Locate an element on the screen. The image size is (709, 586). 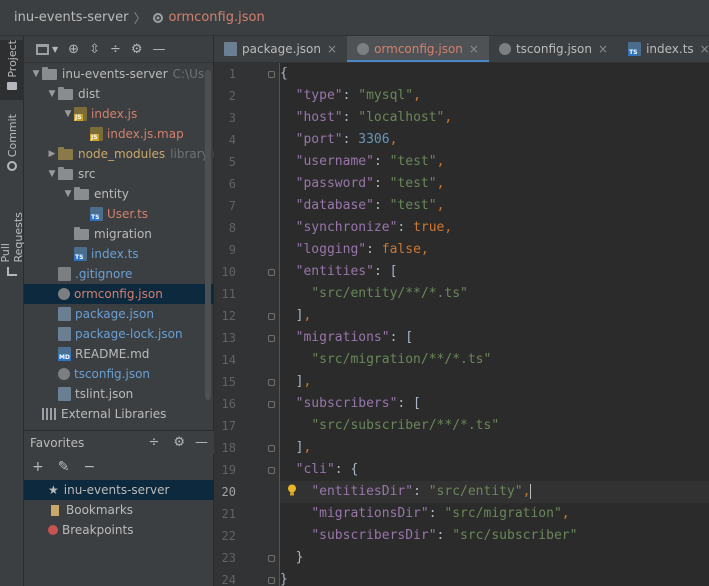
line-number: 15 is located at coordinates (228, 382).